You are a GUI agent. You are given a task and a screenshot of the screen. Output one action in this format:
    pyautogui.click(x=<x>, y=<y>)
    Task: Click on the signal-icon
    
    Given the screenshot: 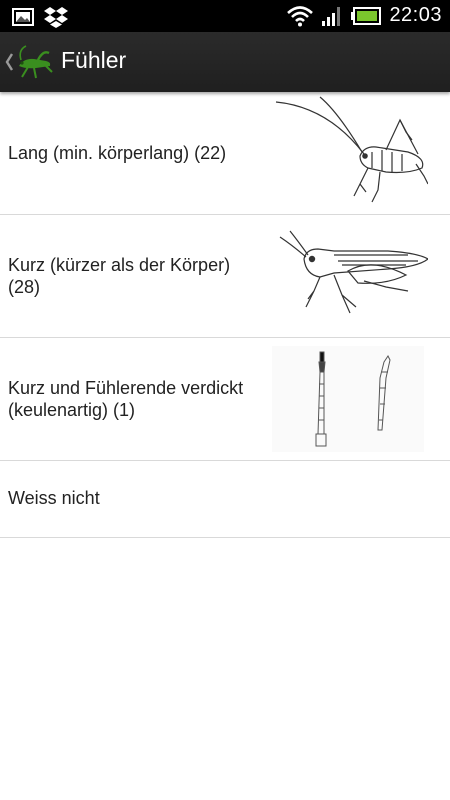 What is the action you would take?
    pyautogui.click(x=331, y=16)
    